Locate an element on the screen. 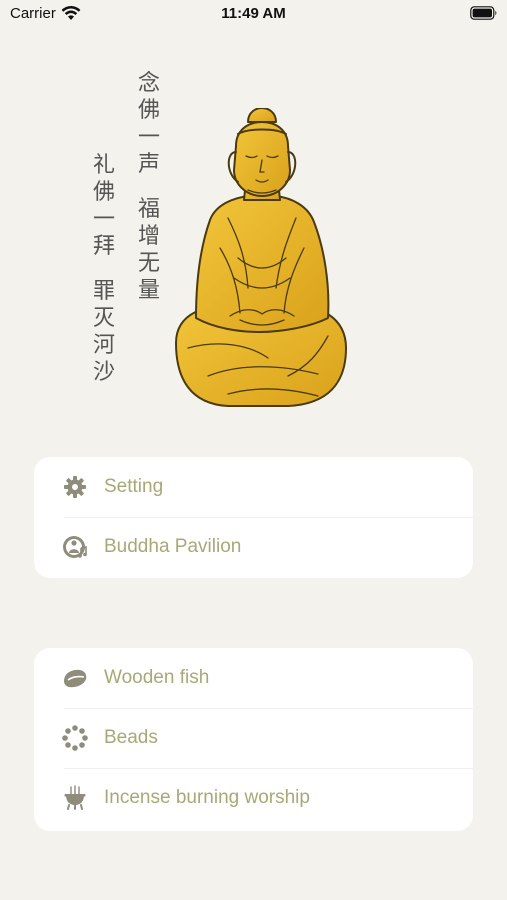 The height and width of the screenshot is (900, 507). menu-item-buddha-pavilion: Buddha Pavilion is located at coordinates (253, 547).